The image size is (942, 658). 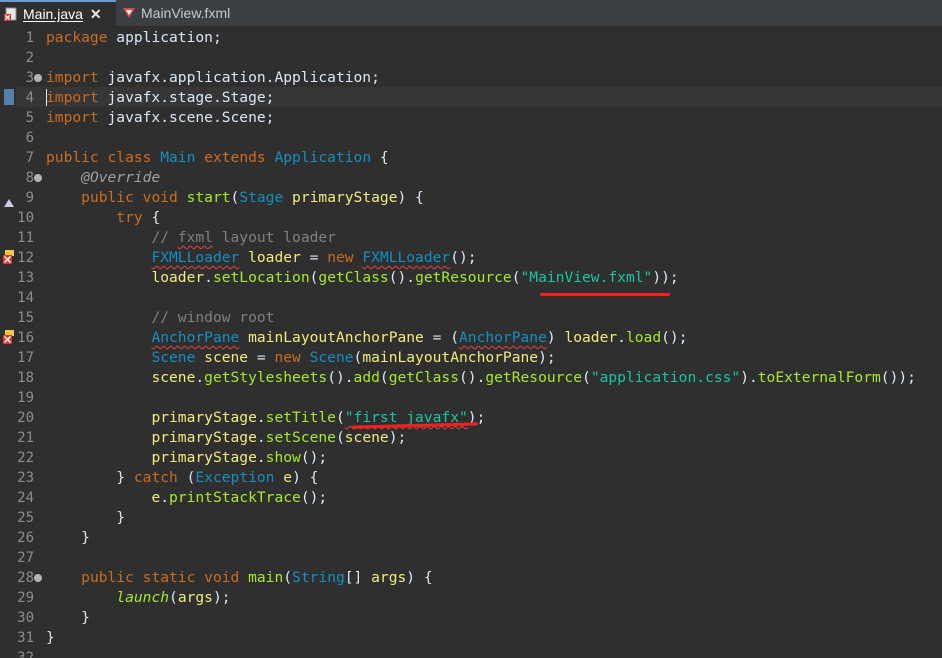 What do you see at coordinates (261, 258) in the screenshot?
I see `code-line: FXMLLoader loader = new FXMLLoader();` at bounding box center [261, 258].